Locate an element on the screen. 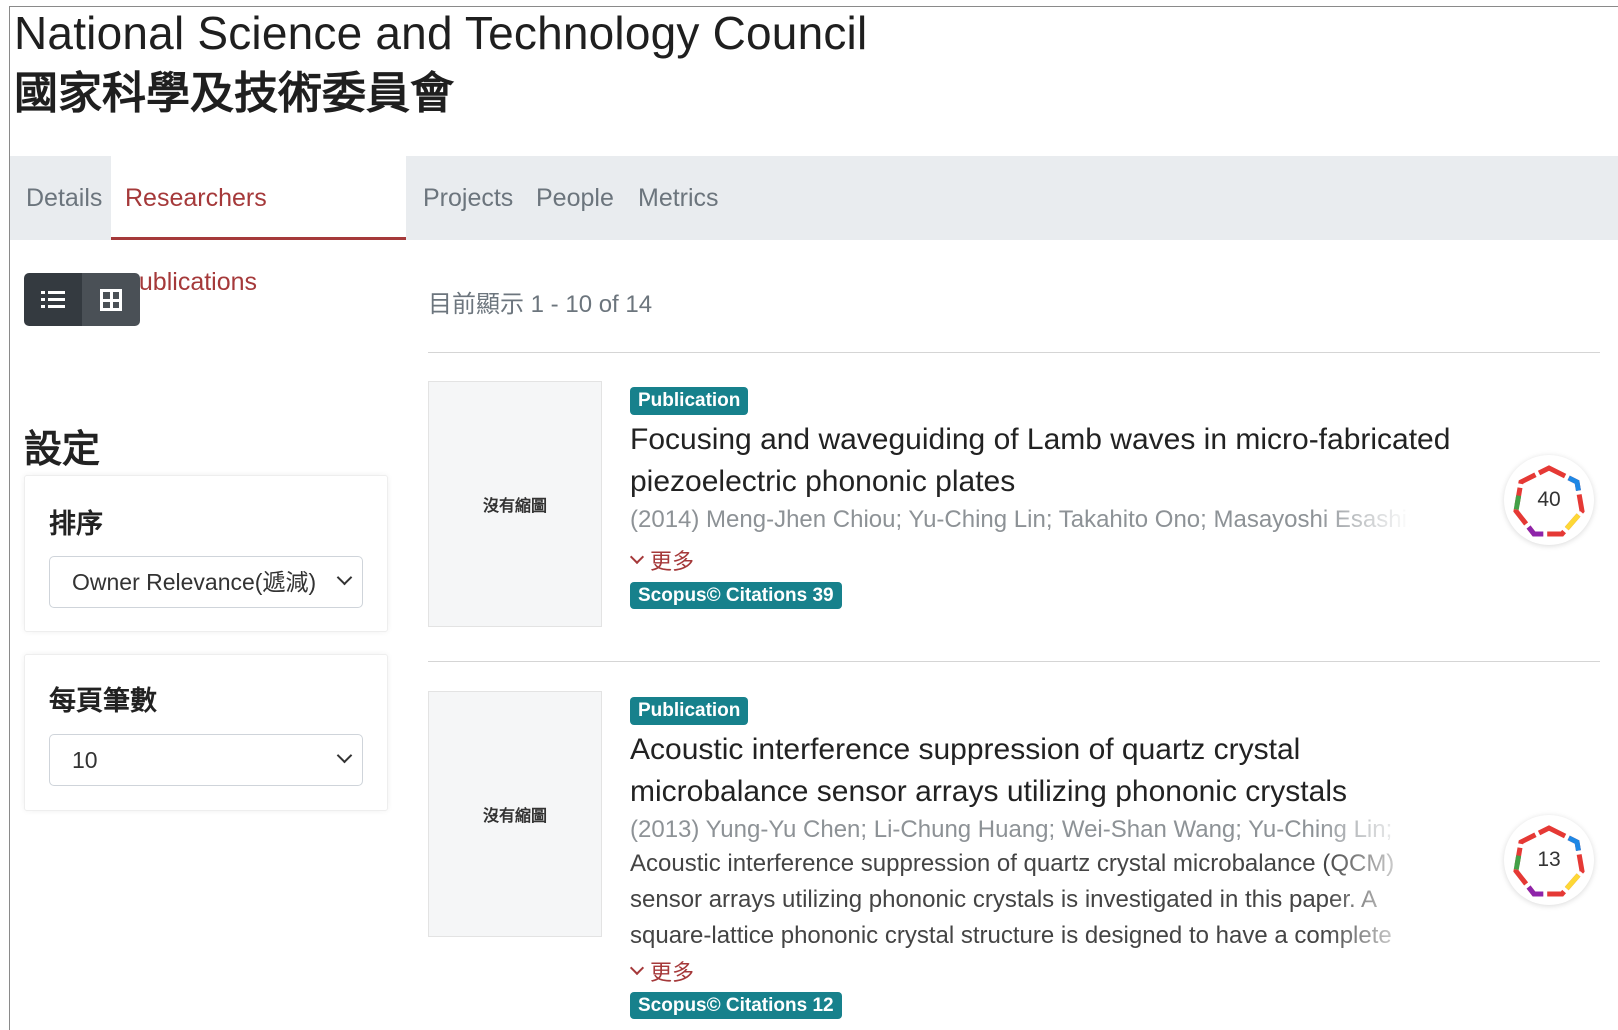 Image resolution: width=1618 pixels, height=1030 pixels. grid-view-button is located at coordinates (111, 299).